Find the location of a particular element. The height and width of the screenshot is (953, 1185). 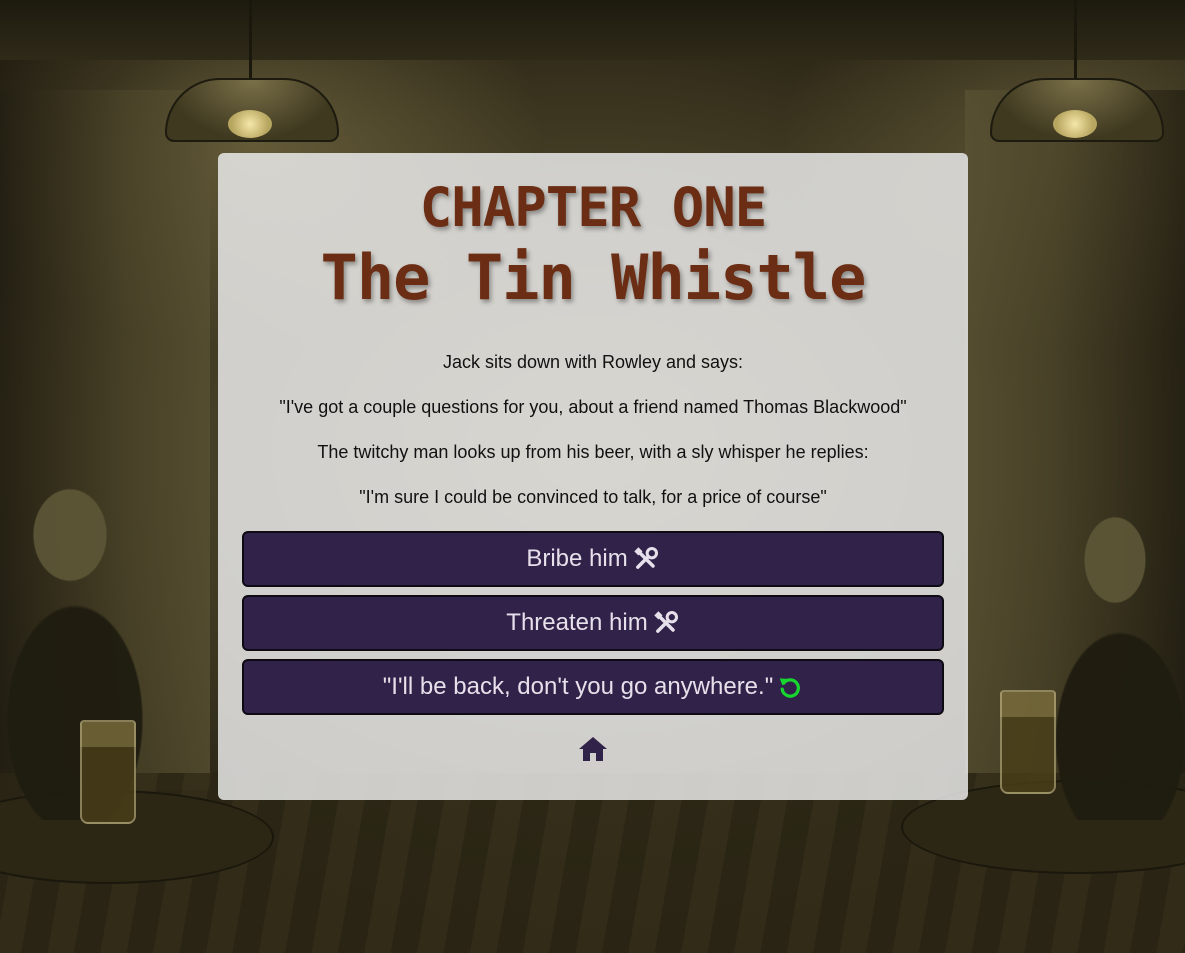

leave-button: "I'll be back, don't you go anywhere." is located at coordinates (593, 687).